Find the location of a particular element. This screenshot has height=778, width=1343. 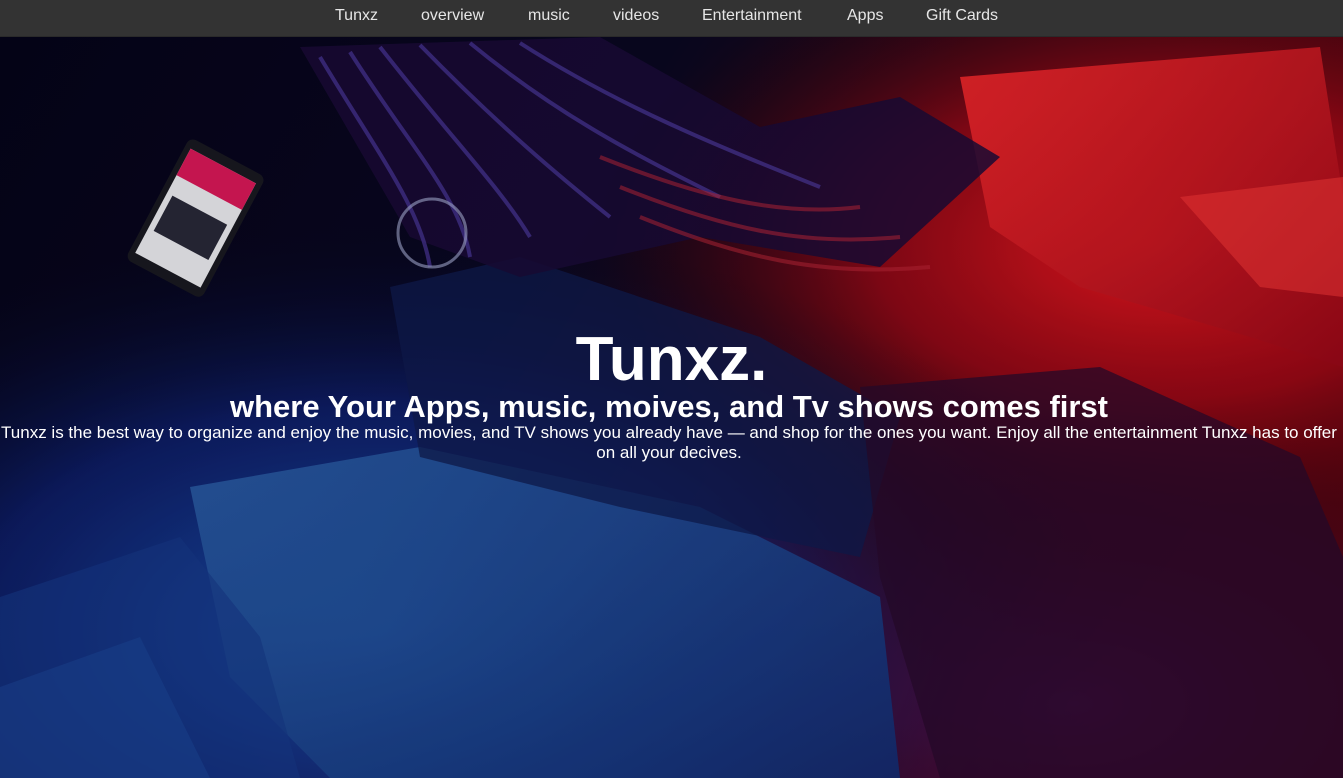

nav-link-overview: overview is located at coordinates (452, 16).